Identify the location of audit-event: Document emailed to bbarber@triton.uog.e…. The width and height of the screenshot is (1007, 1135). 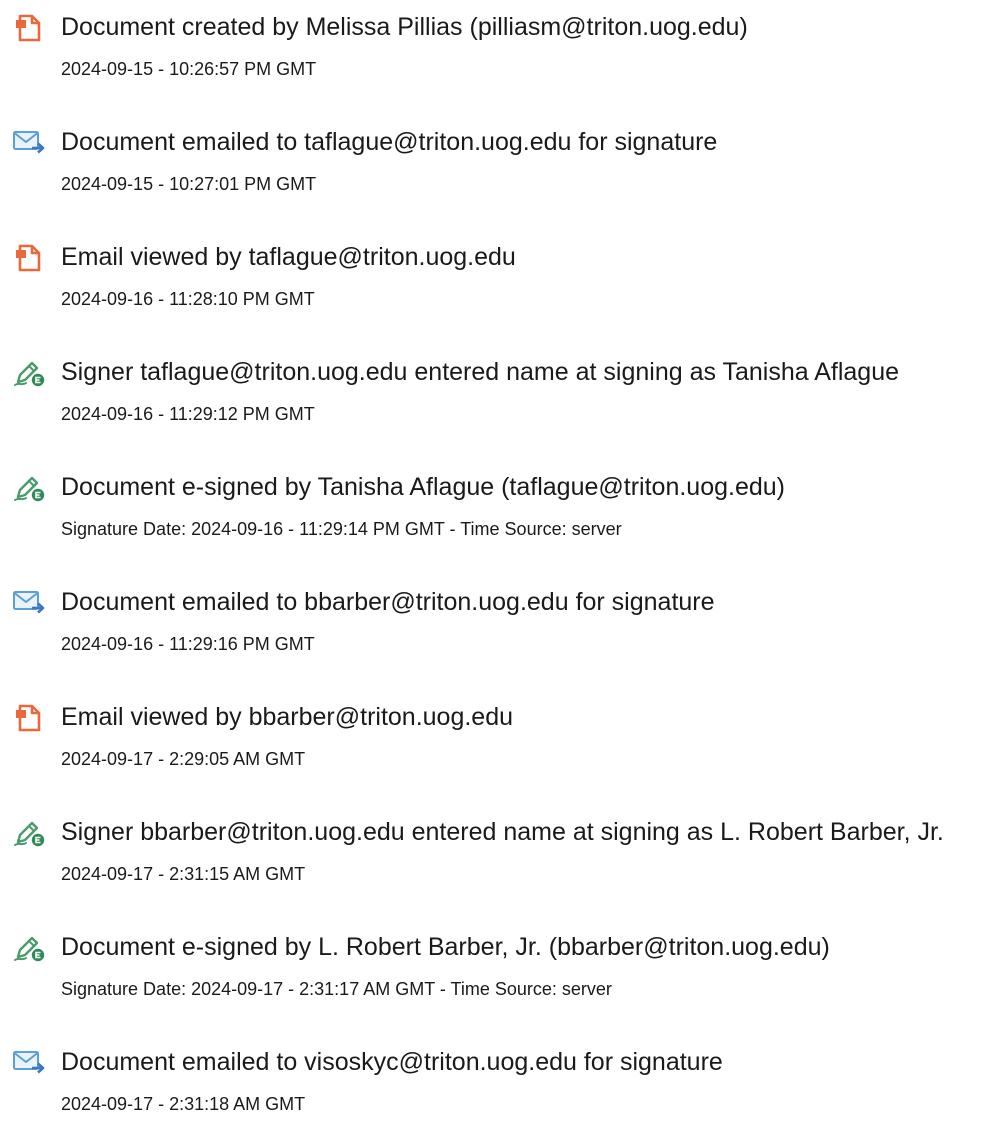
(503, 625).